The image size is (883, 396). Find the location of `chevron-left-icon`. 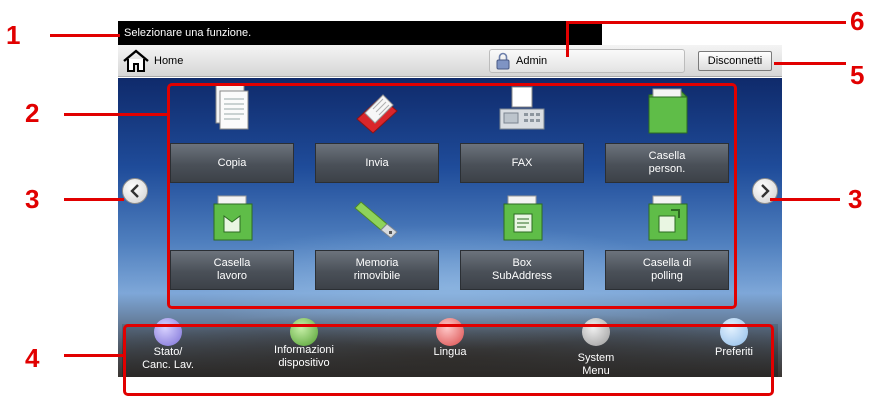

chevron-left-icon is located at coordinates (134, 191).